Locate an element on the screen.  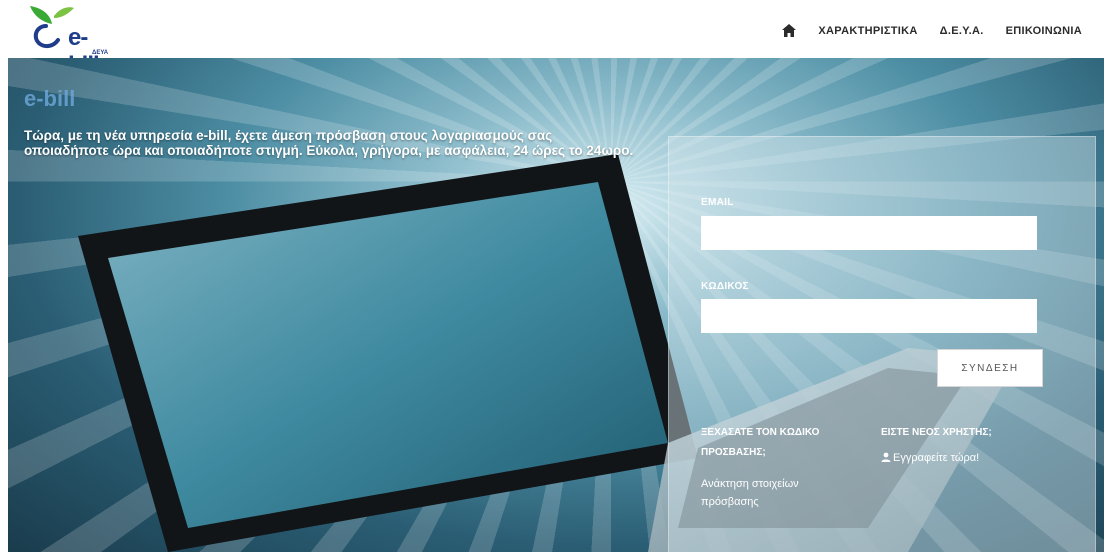
email-label: EMAIL is located at coordinates (717, 202).